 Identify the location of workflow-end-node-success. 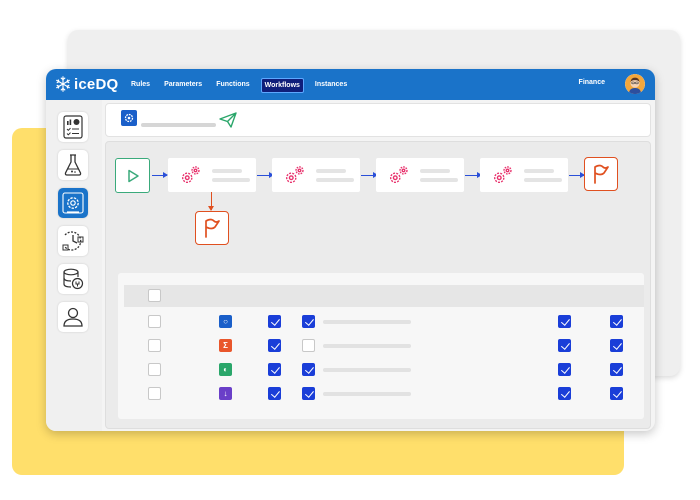
(601, 174).